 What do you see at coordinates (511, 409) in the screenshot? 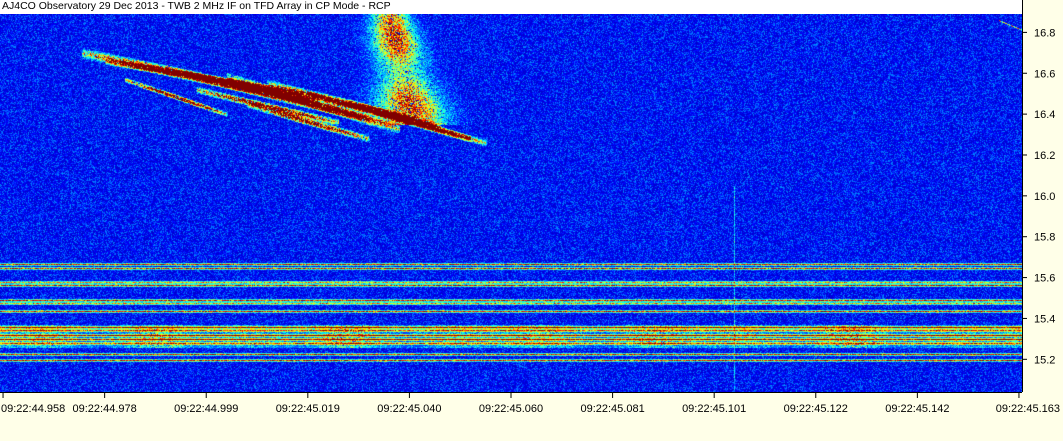
I see `x-tick-label: 09:22:45.060` at bounding box center [511, 409].